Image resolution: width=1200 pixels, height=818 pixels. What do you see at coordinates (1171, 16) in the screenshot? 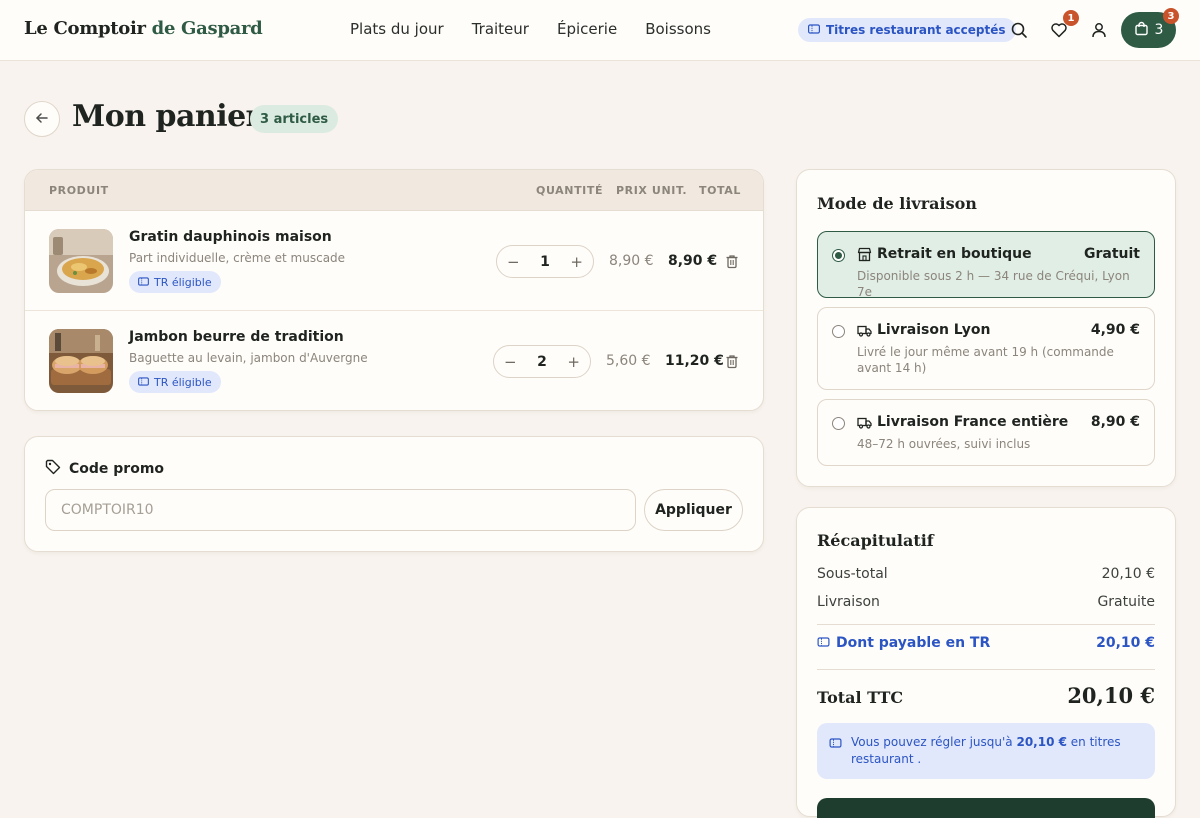
I see `cart-count-badge: 3` at bounding box center [1171, 16].